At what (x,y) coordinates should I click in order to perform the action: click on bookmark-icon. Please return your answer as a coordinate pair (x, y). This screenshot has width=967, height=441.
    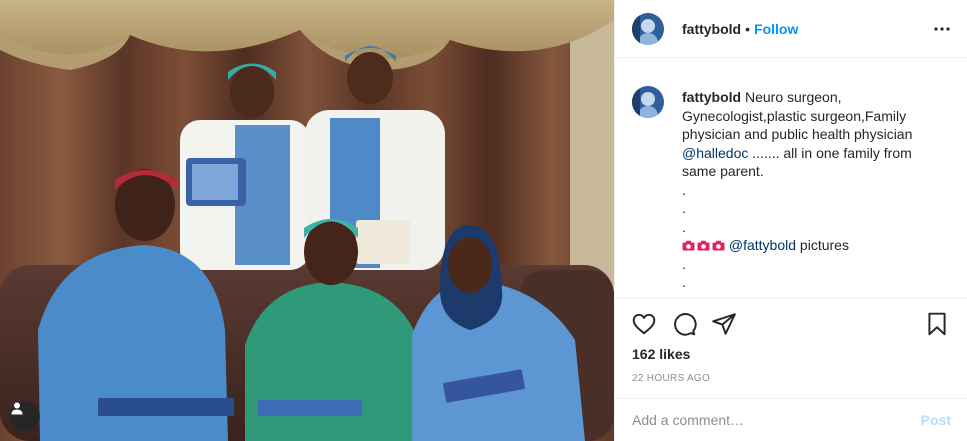
    Looking at the image, I should click on (937, 324).